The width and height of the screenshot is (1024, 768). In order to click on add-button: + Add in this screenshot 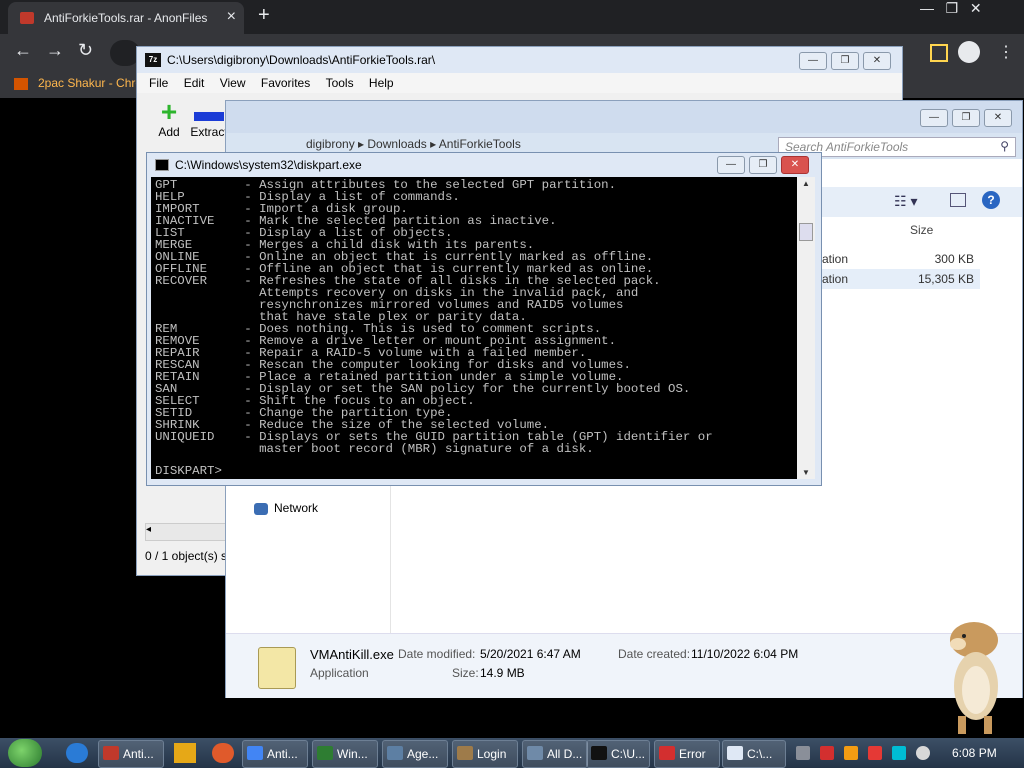, I will do `click(169, 118)`.